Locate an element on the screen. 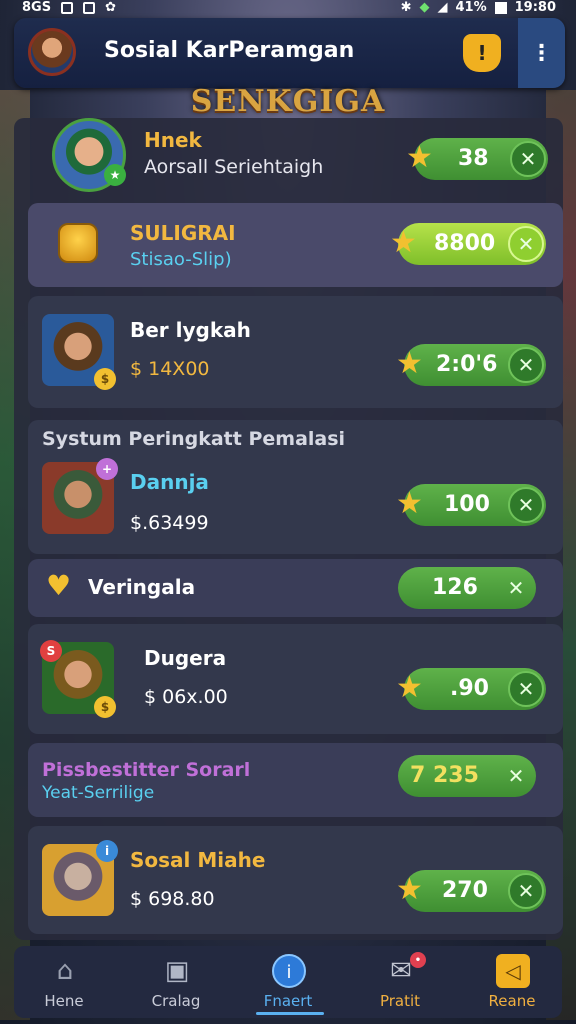 The width and height of the screenshot is (576, 1024). alert-badge-icon: S is located at coordinates (51, 651).